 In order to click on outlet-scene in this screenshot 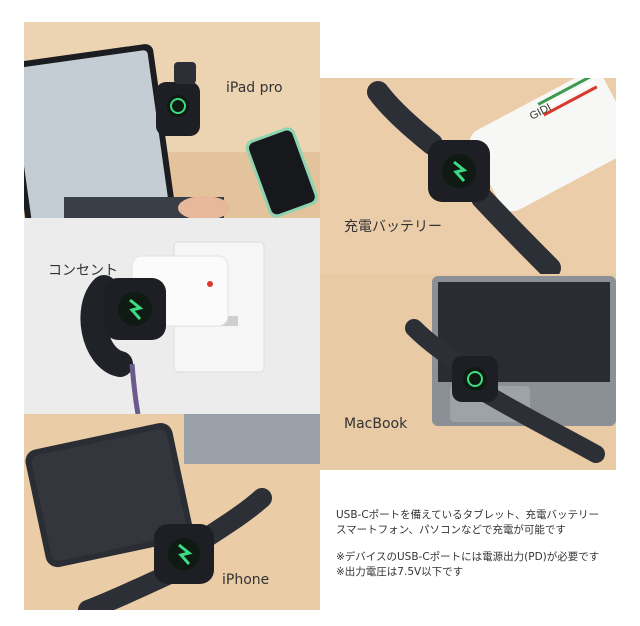, I will do `click(172, 316)`.